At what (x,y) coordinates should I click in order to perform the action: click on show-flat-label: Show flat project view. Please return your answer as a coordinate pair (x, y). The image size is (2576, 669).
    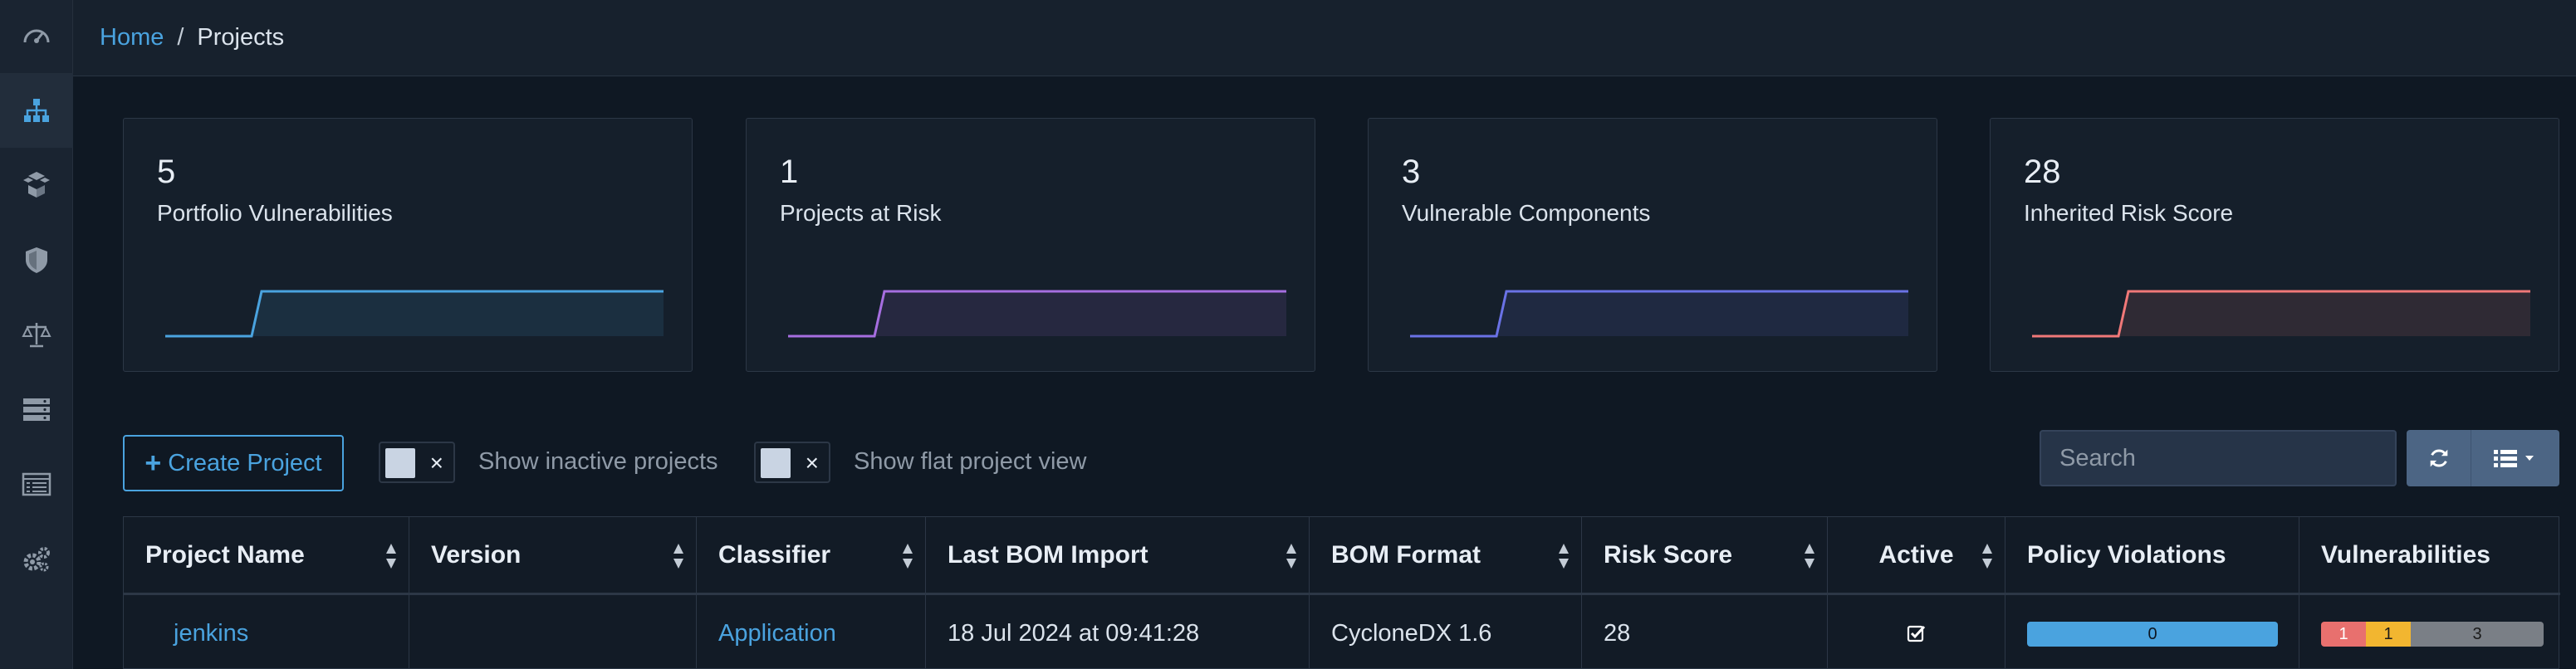
    Looking at the image, I should click on (971, 461).